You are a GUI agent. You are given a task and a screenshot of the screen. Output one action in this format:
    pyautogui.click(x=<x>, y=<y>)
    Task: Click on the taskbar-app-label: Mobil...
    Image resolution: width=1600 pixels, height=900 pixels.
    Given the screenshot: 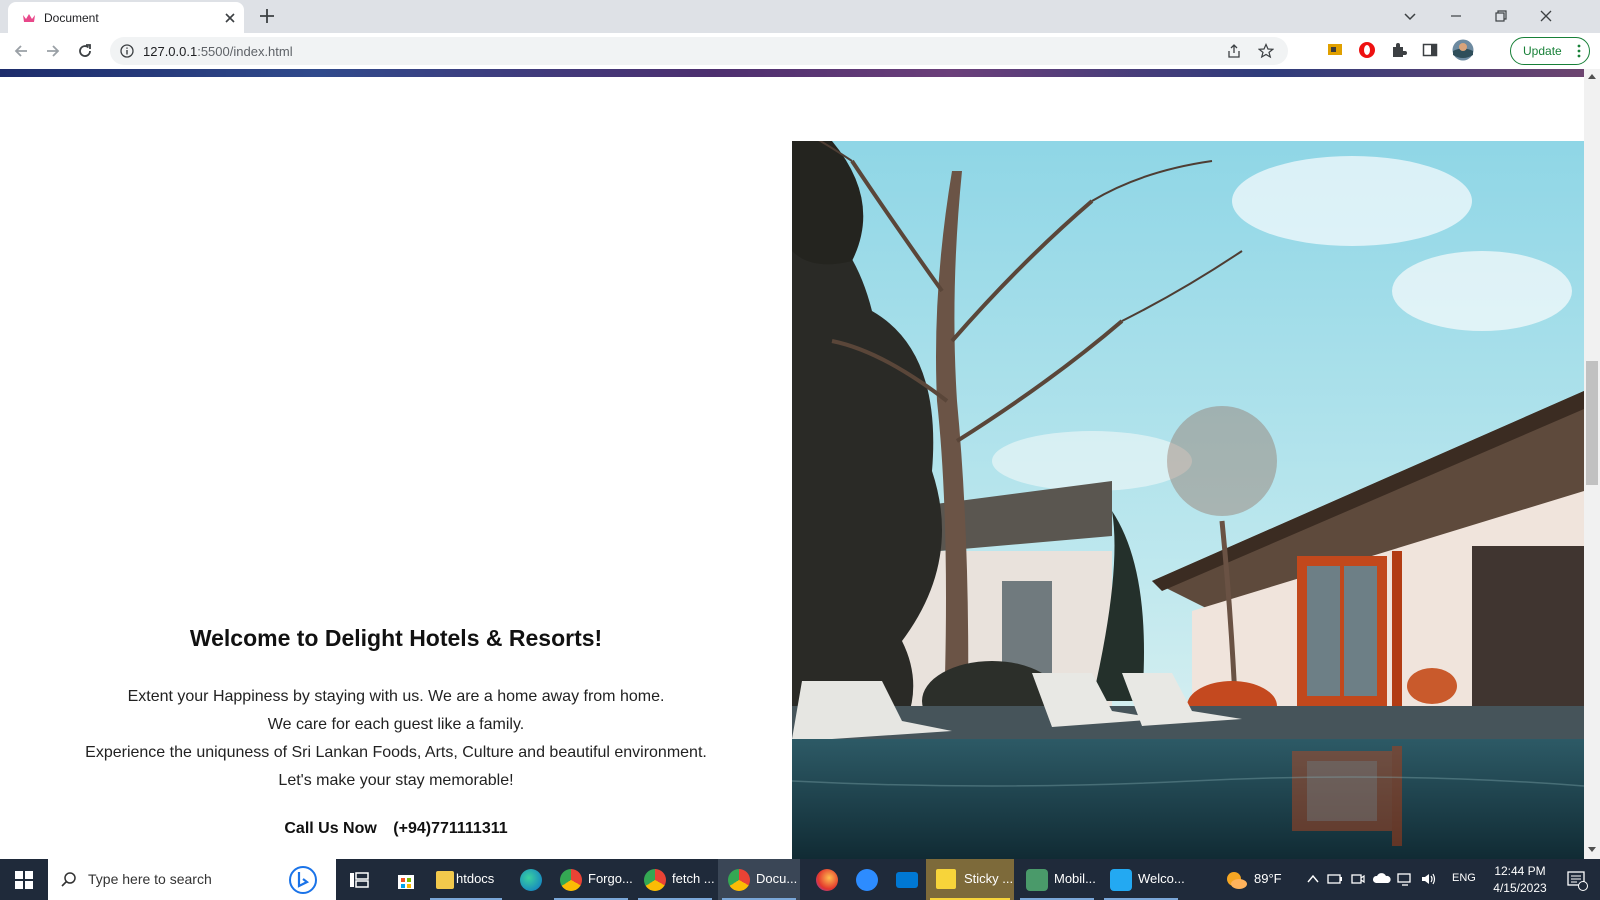 What is the action you would take?
    pyautogui.click(x=1075, y=878)
    